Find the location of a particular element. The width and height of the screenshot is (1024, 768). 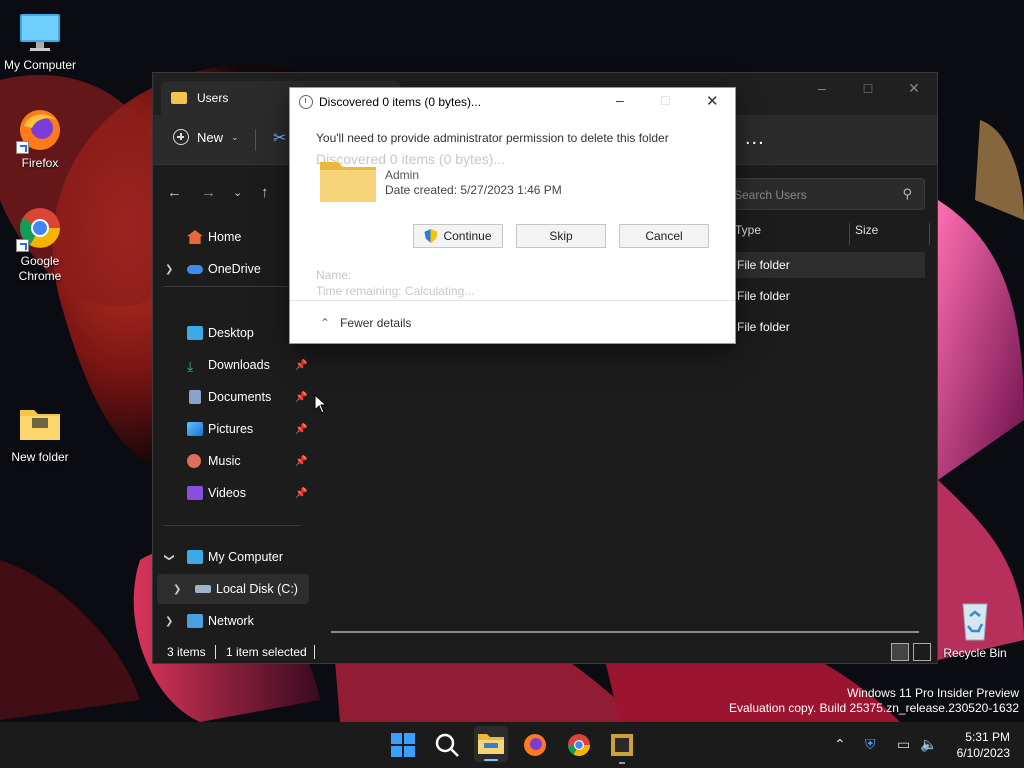

back-arrow-icon: ← is located at coordinates (174, 192).